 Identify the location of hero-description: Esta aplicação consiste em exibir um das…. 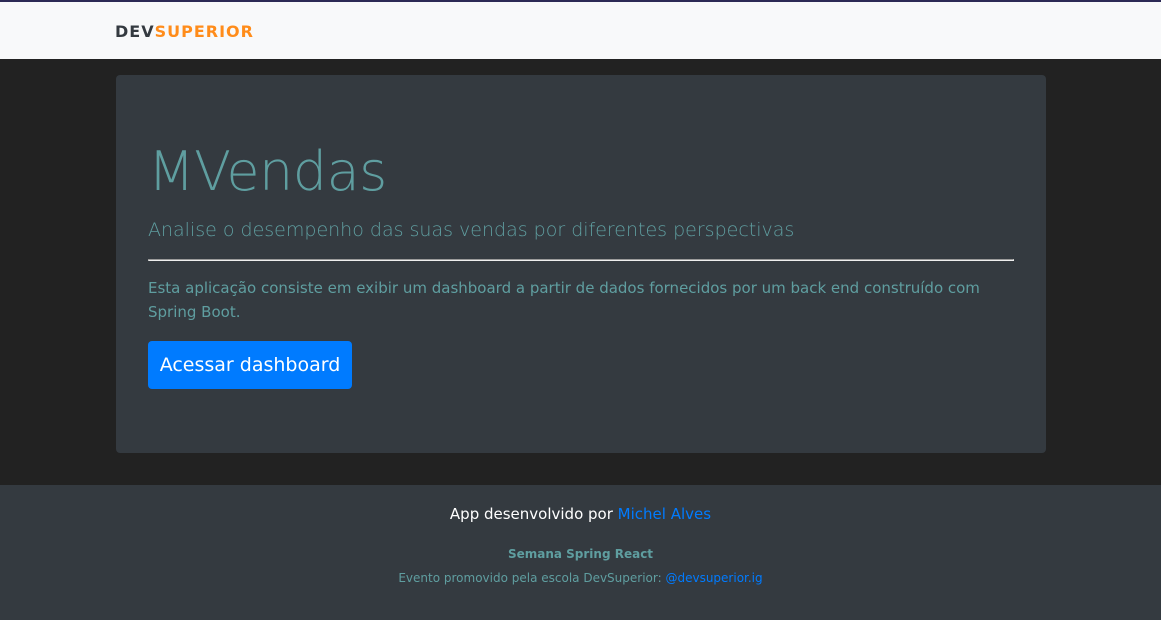
(564, 300).